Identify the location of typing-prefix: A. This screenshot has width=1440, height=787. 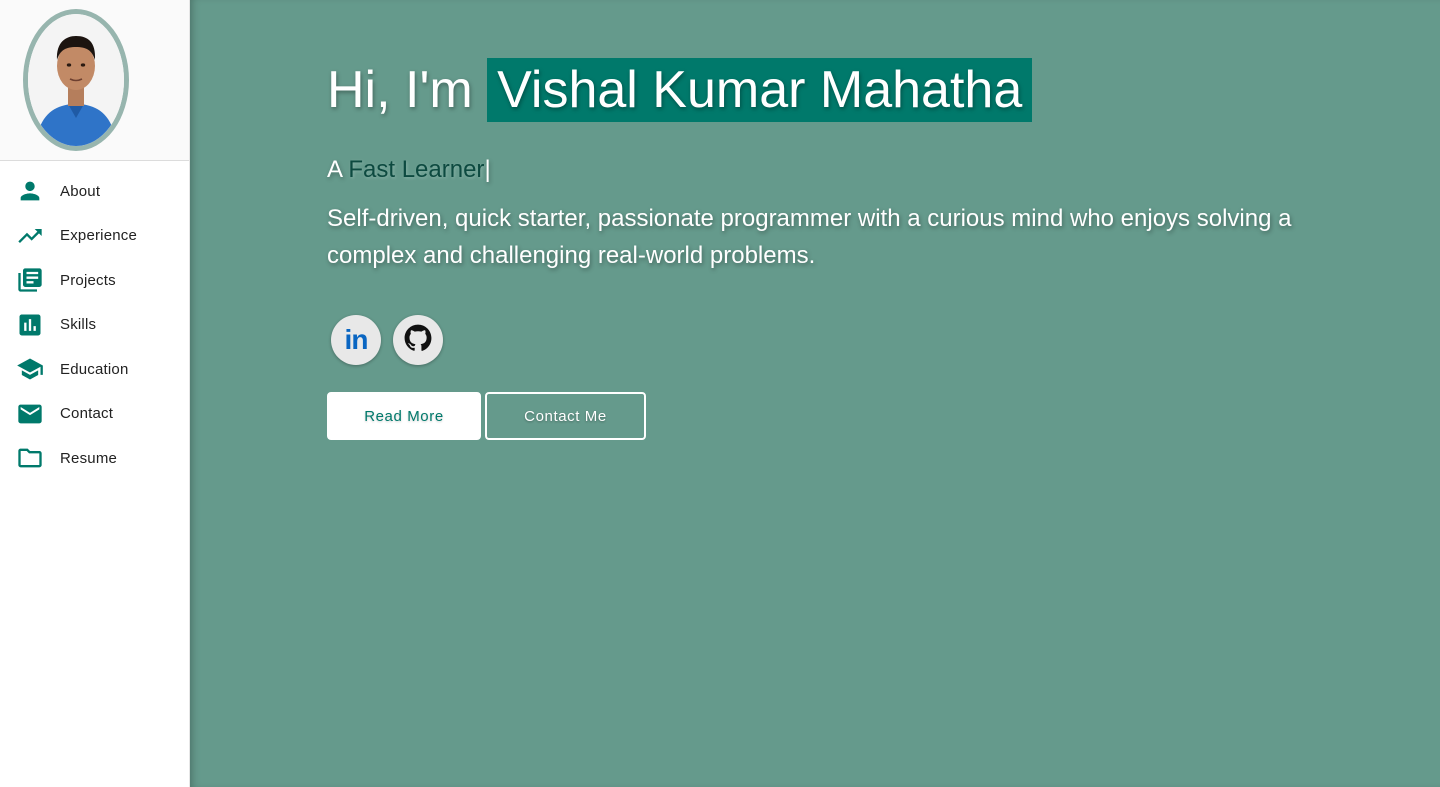
(334, 169).